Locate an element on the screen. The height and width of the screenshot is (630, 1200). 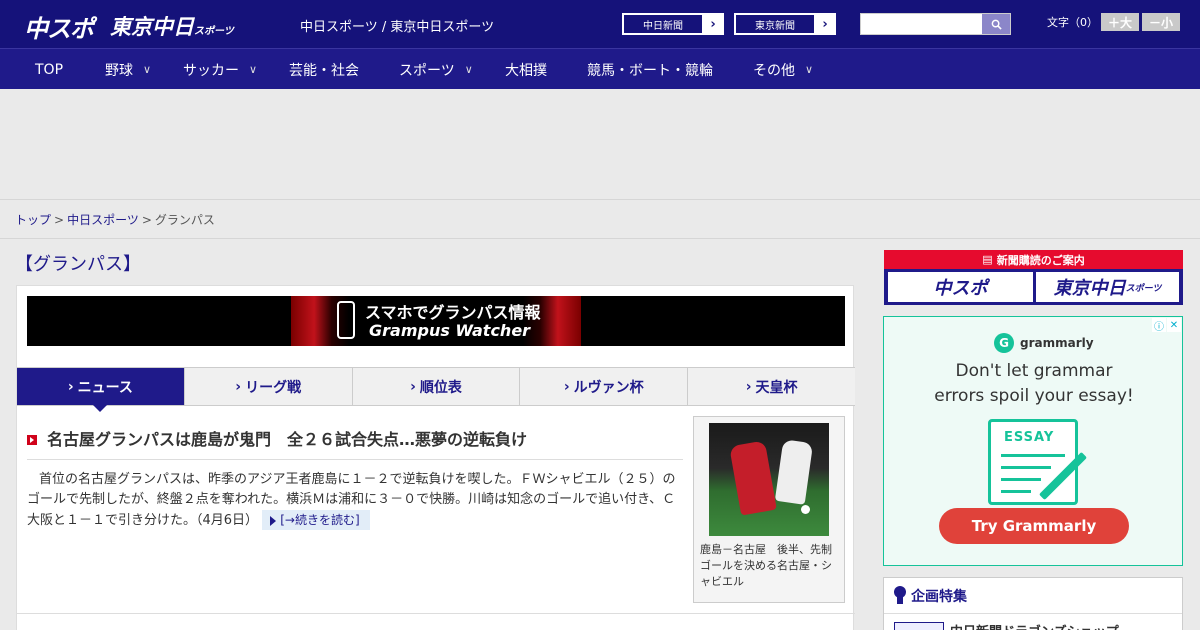
tab-standings: › 順位表 is located at coordinates (437, 386).